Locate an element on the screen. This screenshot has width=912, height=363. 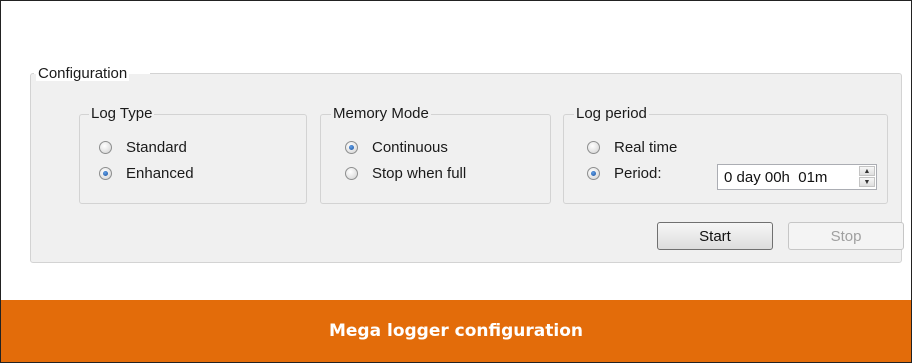
radio-enhanced: Enhanced is located at coordinates (146, 173).